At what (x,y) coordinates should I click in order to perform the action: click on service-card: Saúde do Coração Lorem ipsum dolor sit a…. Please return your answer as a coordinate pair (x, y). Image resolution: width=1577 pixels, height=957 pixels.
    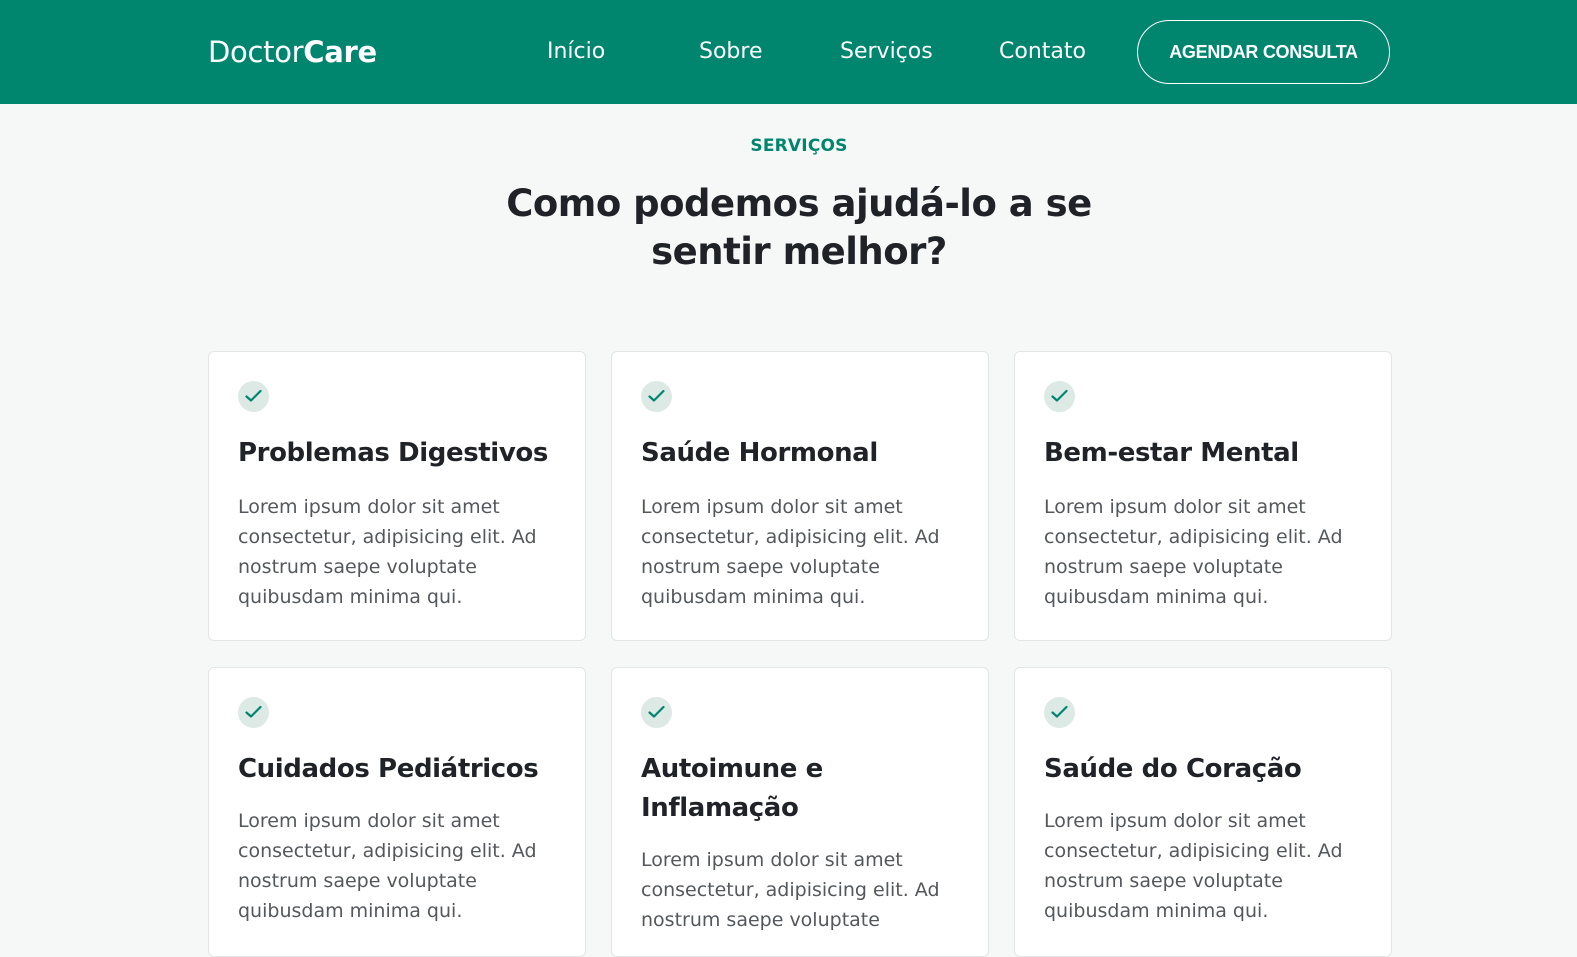
    Looking at the image, I should click on (1203, 812).